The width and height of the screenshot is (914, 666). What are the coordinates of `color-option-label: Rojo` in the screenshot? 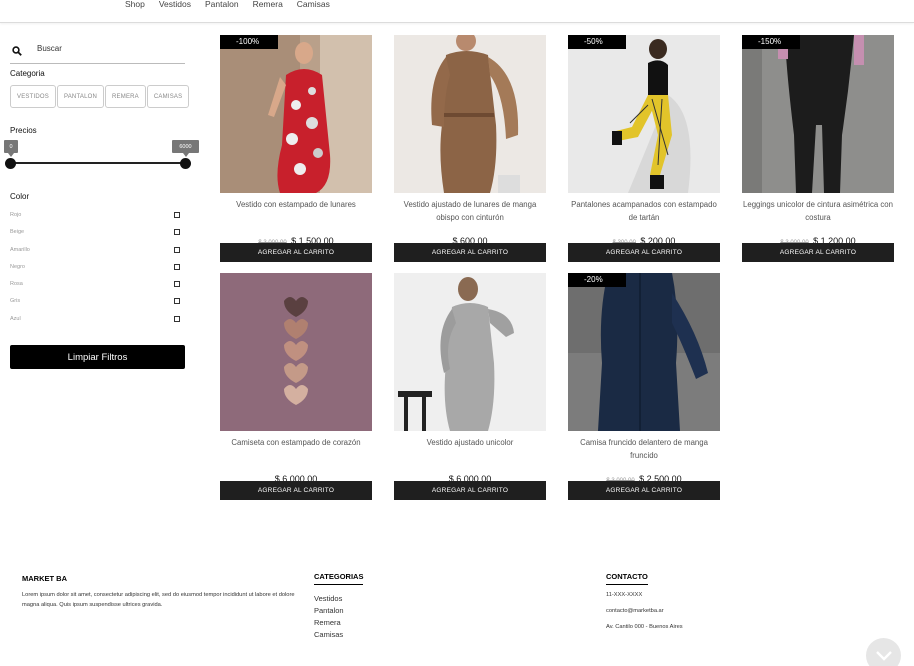 It's located at (16, 215).